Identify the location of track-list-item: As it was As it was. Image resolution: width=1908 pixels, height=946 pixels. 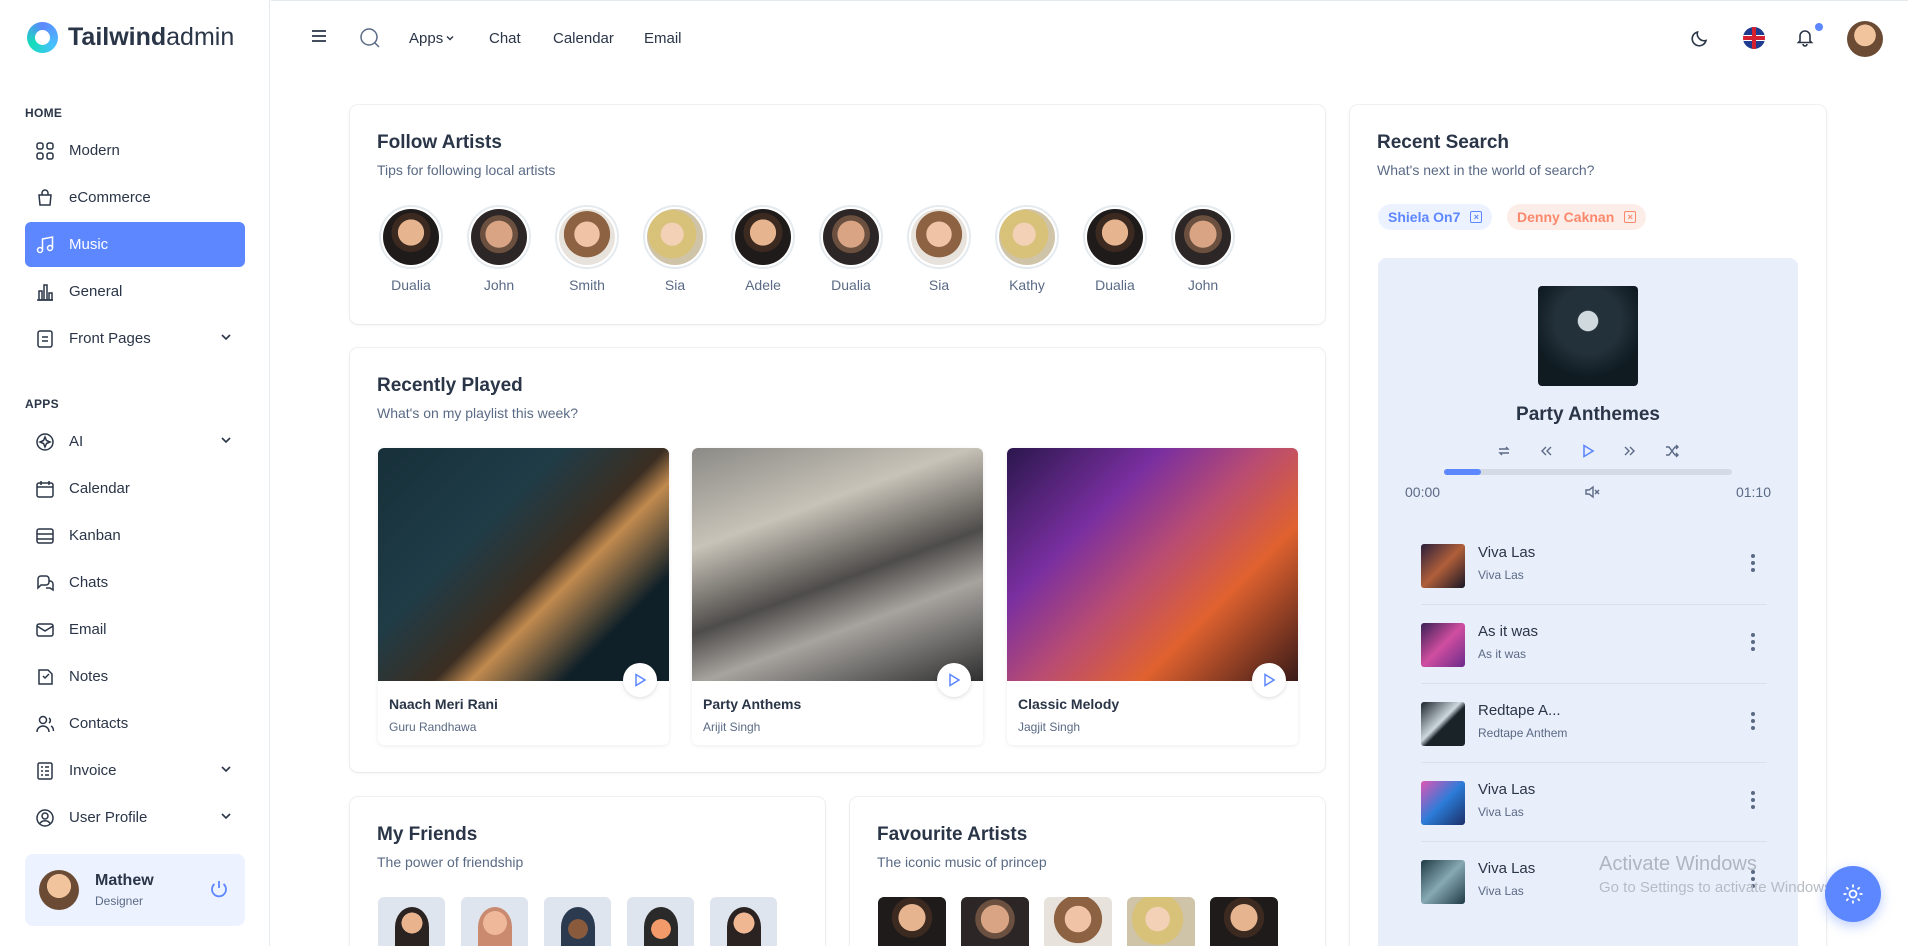
(1594, 644).